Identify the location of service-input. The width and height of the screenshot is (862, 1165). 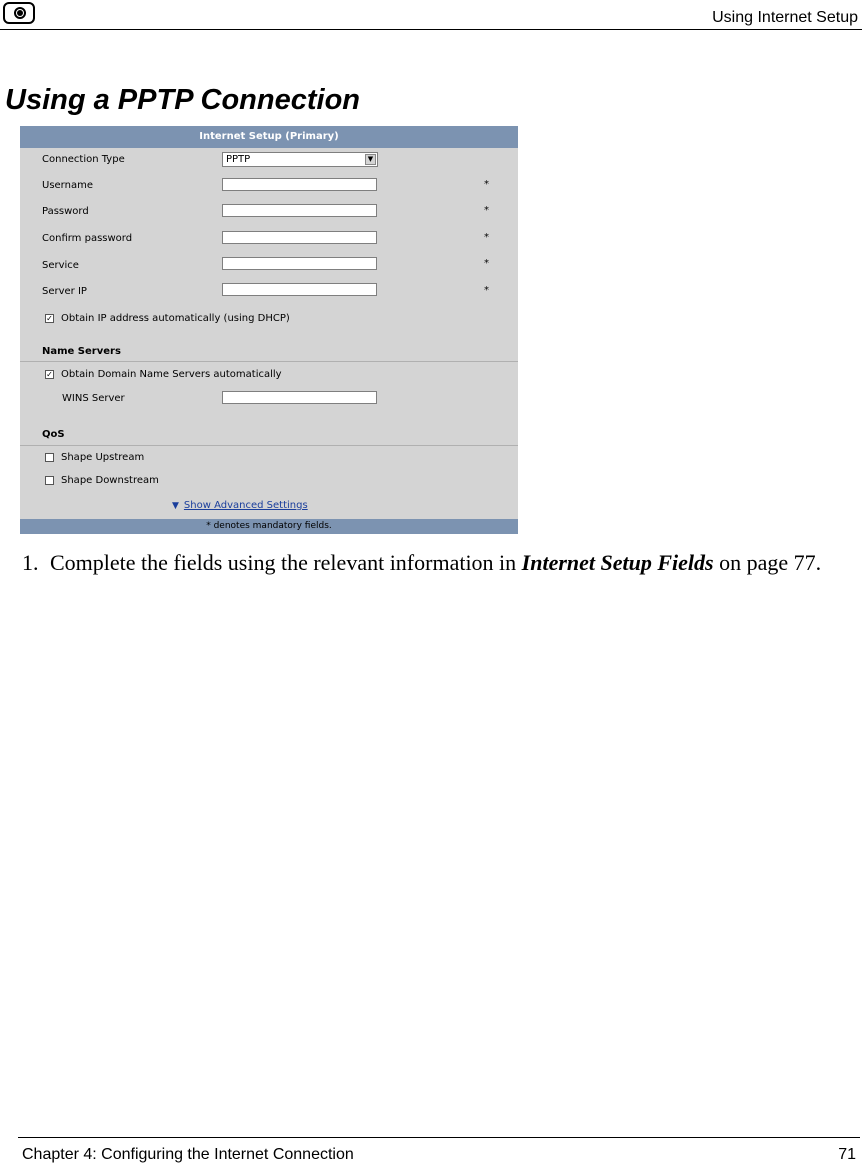
(299, 263).